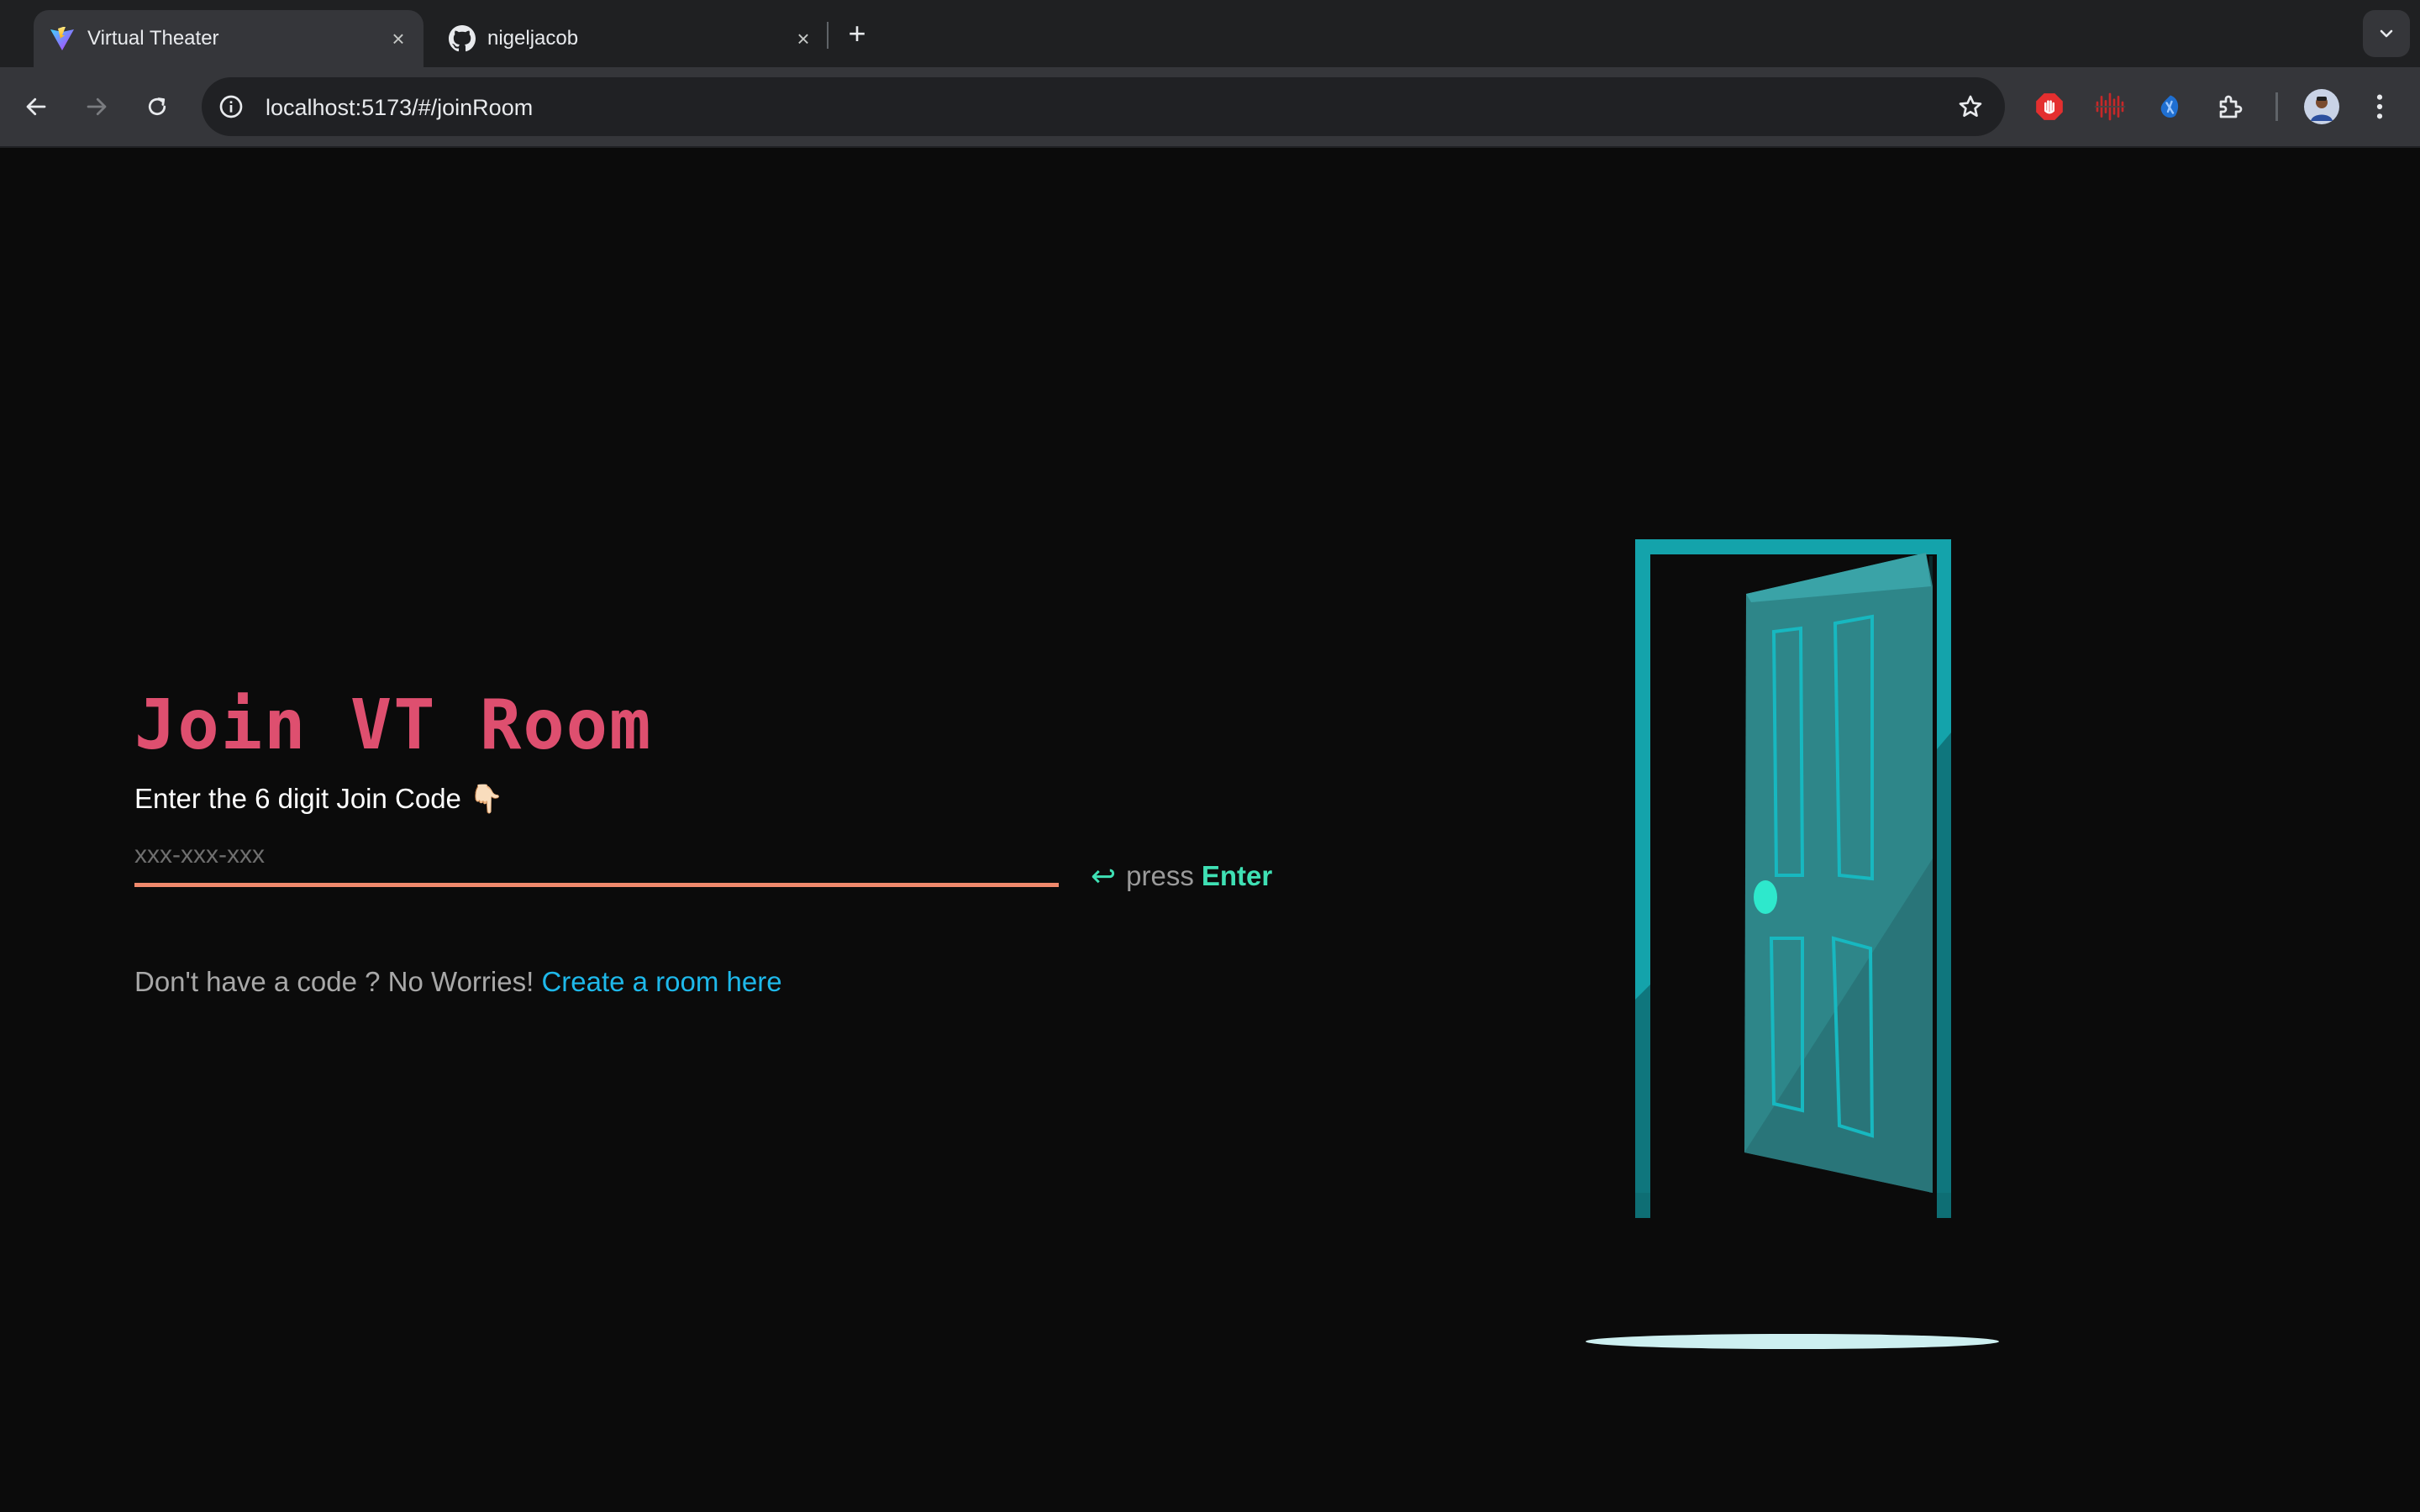 The height and width of the screenshot is (1512, 2420). What do you see at coordinates (1104, 106) in the screenshot?
I see `address-bar: localhost:5173/#/joinRoom` at bounding box center [1104, 106].